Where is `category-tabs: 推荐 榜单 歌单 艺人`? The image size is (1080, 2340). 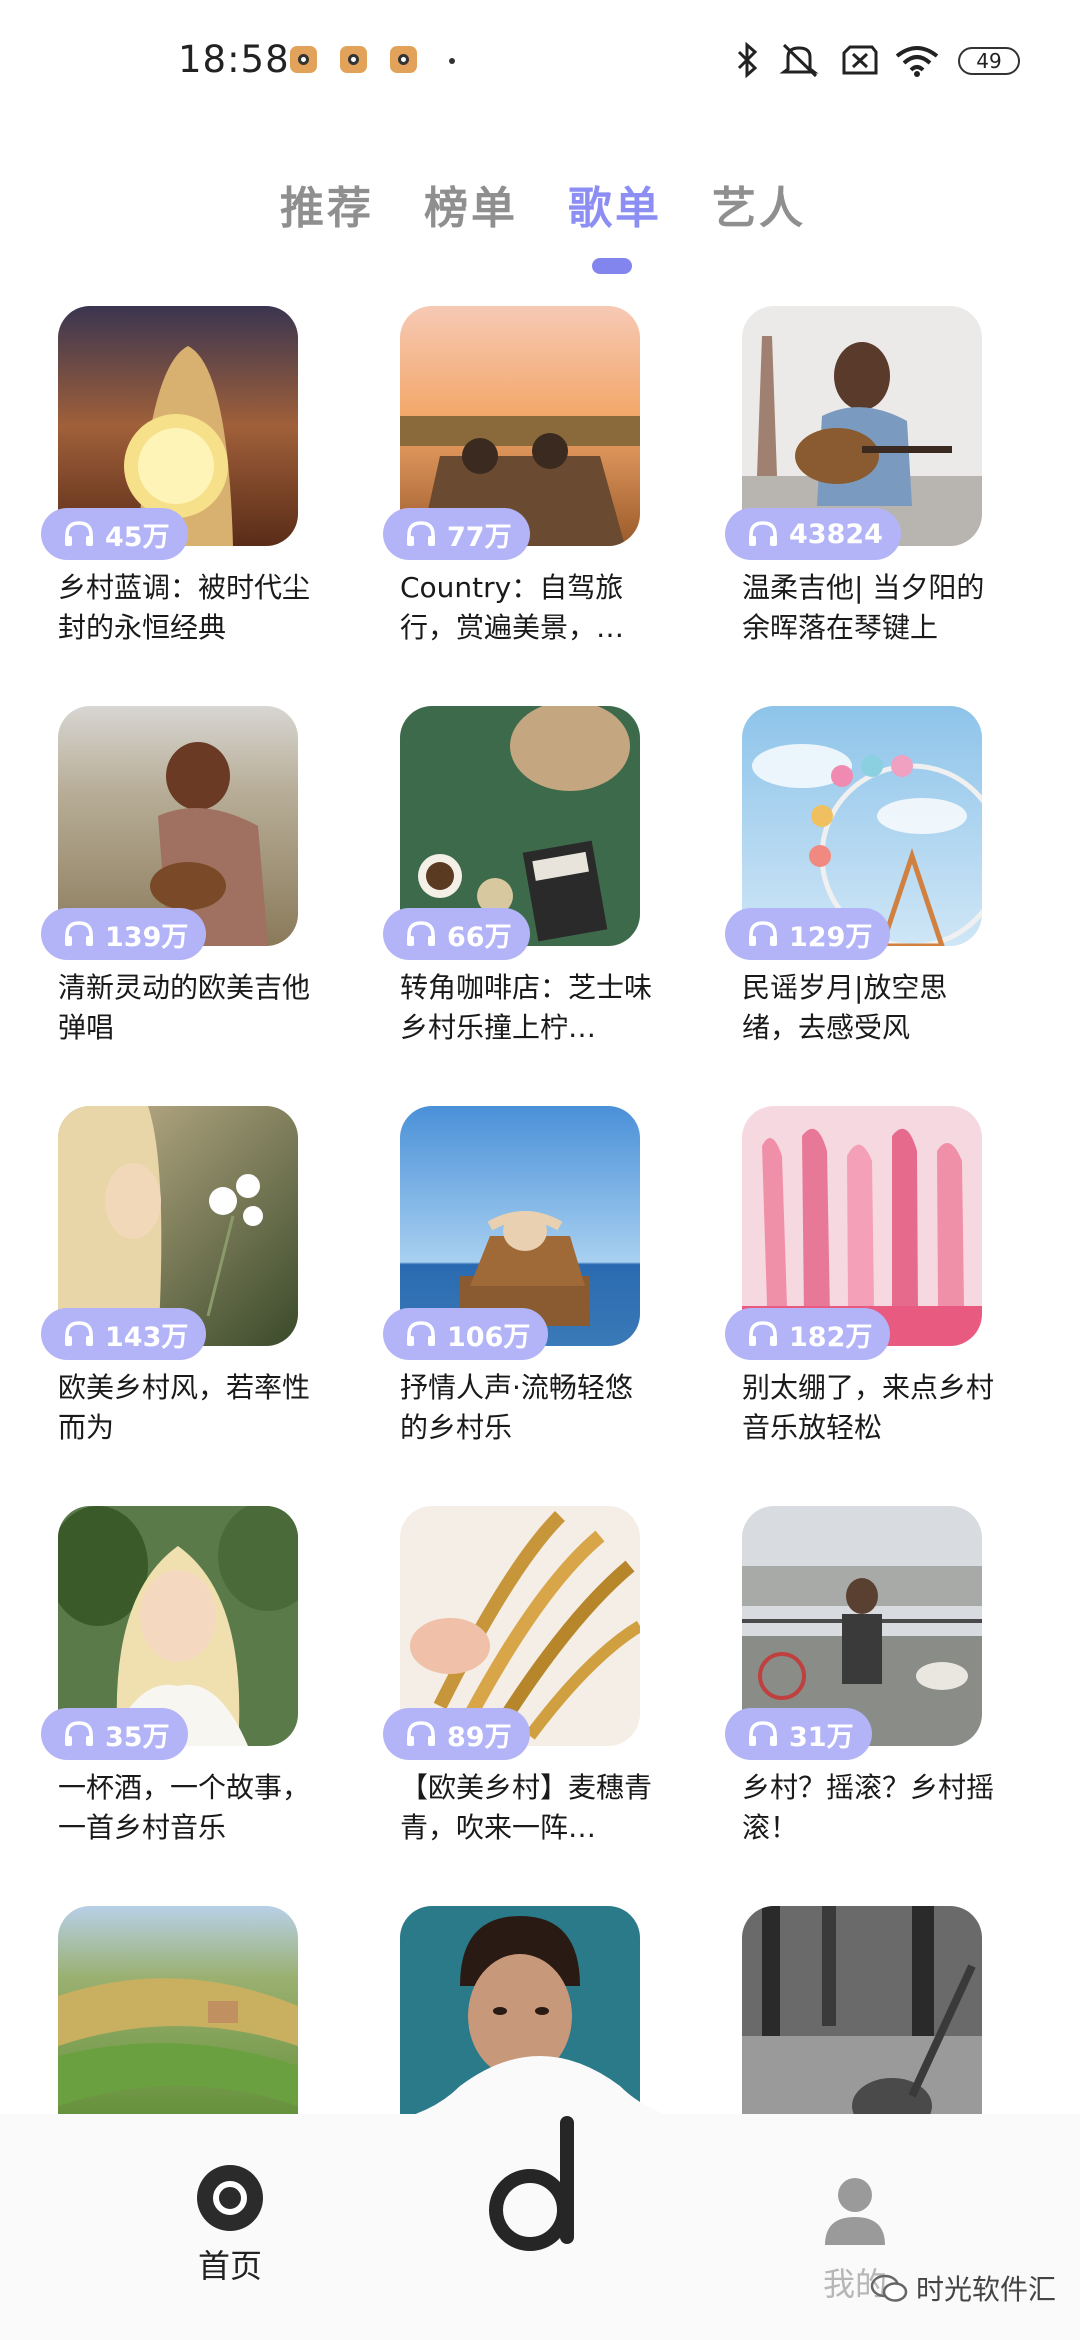 category-tabs: 推荐 榜单 歌单 艺人 is located at coordinates (540, 207).